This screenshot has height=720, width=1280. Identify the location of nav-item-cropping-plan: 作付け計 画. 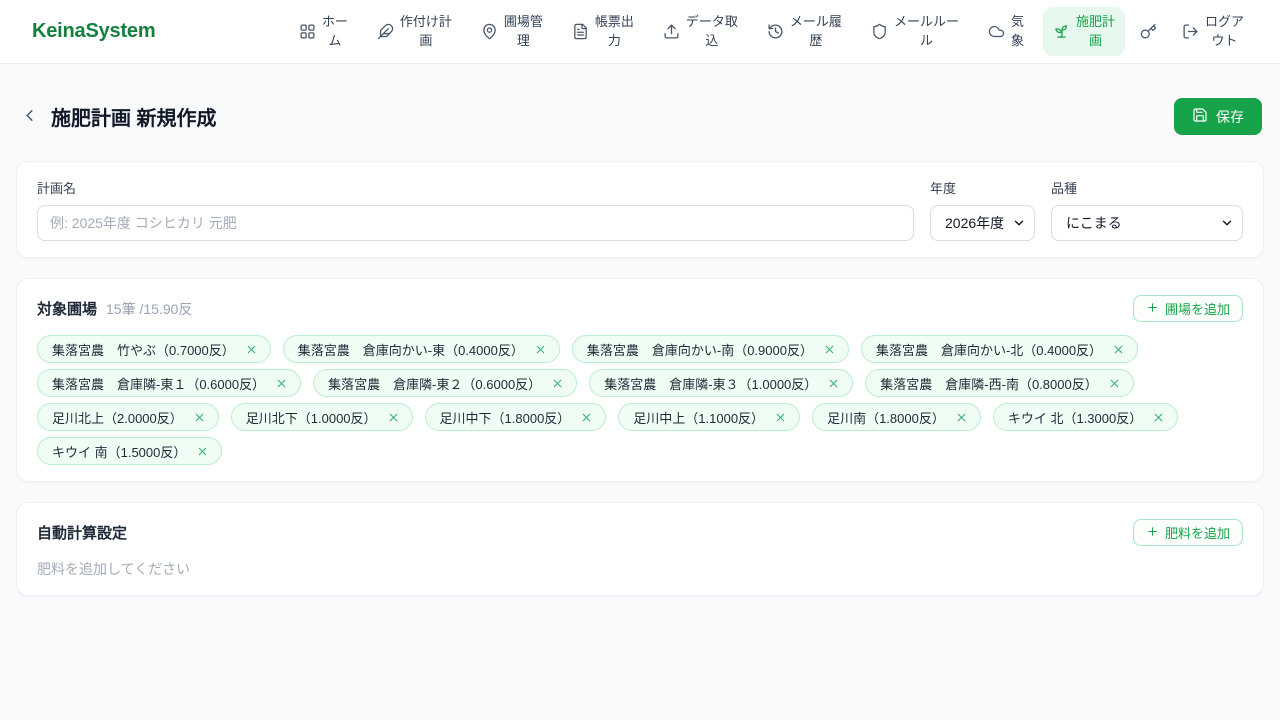
(414, 31).